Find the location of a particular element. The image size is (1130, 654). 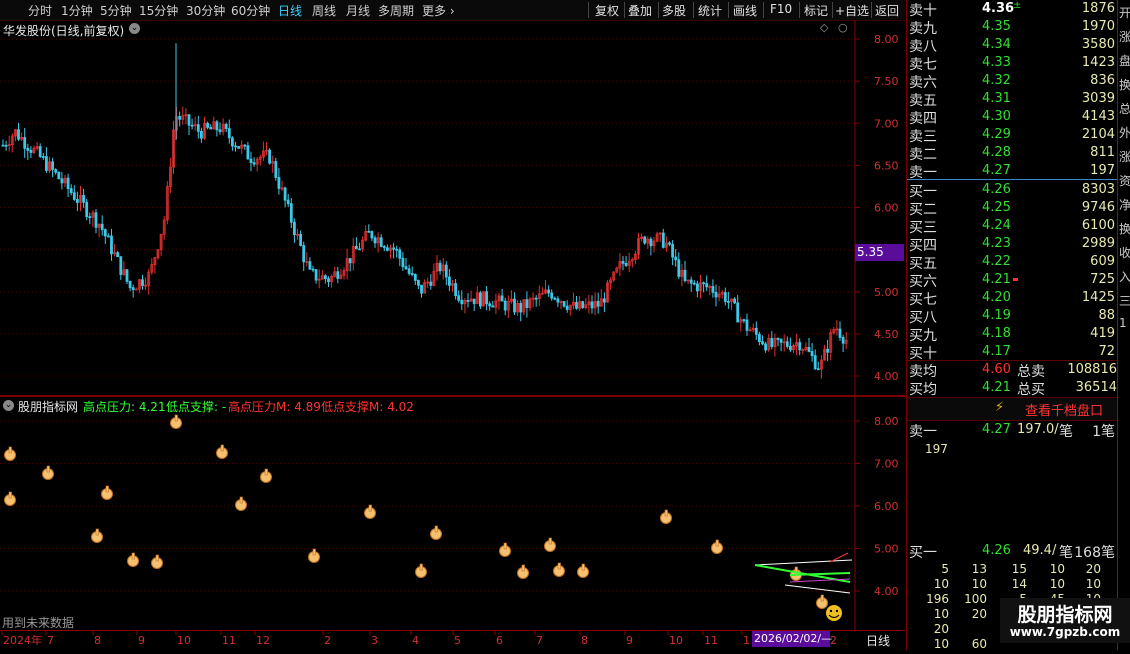

ask-level-row: 卖八 4.34 3580 is located at coordinates (1012, 45).